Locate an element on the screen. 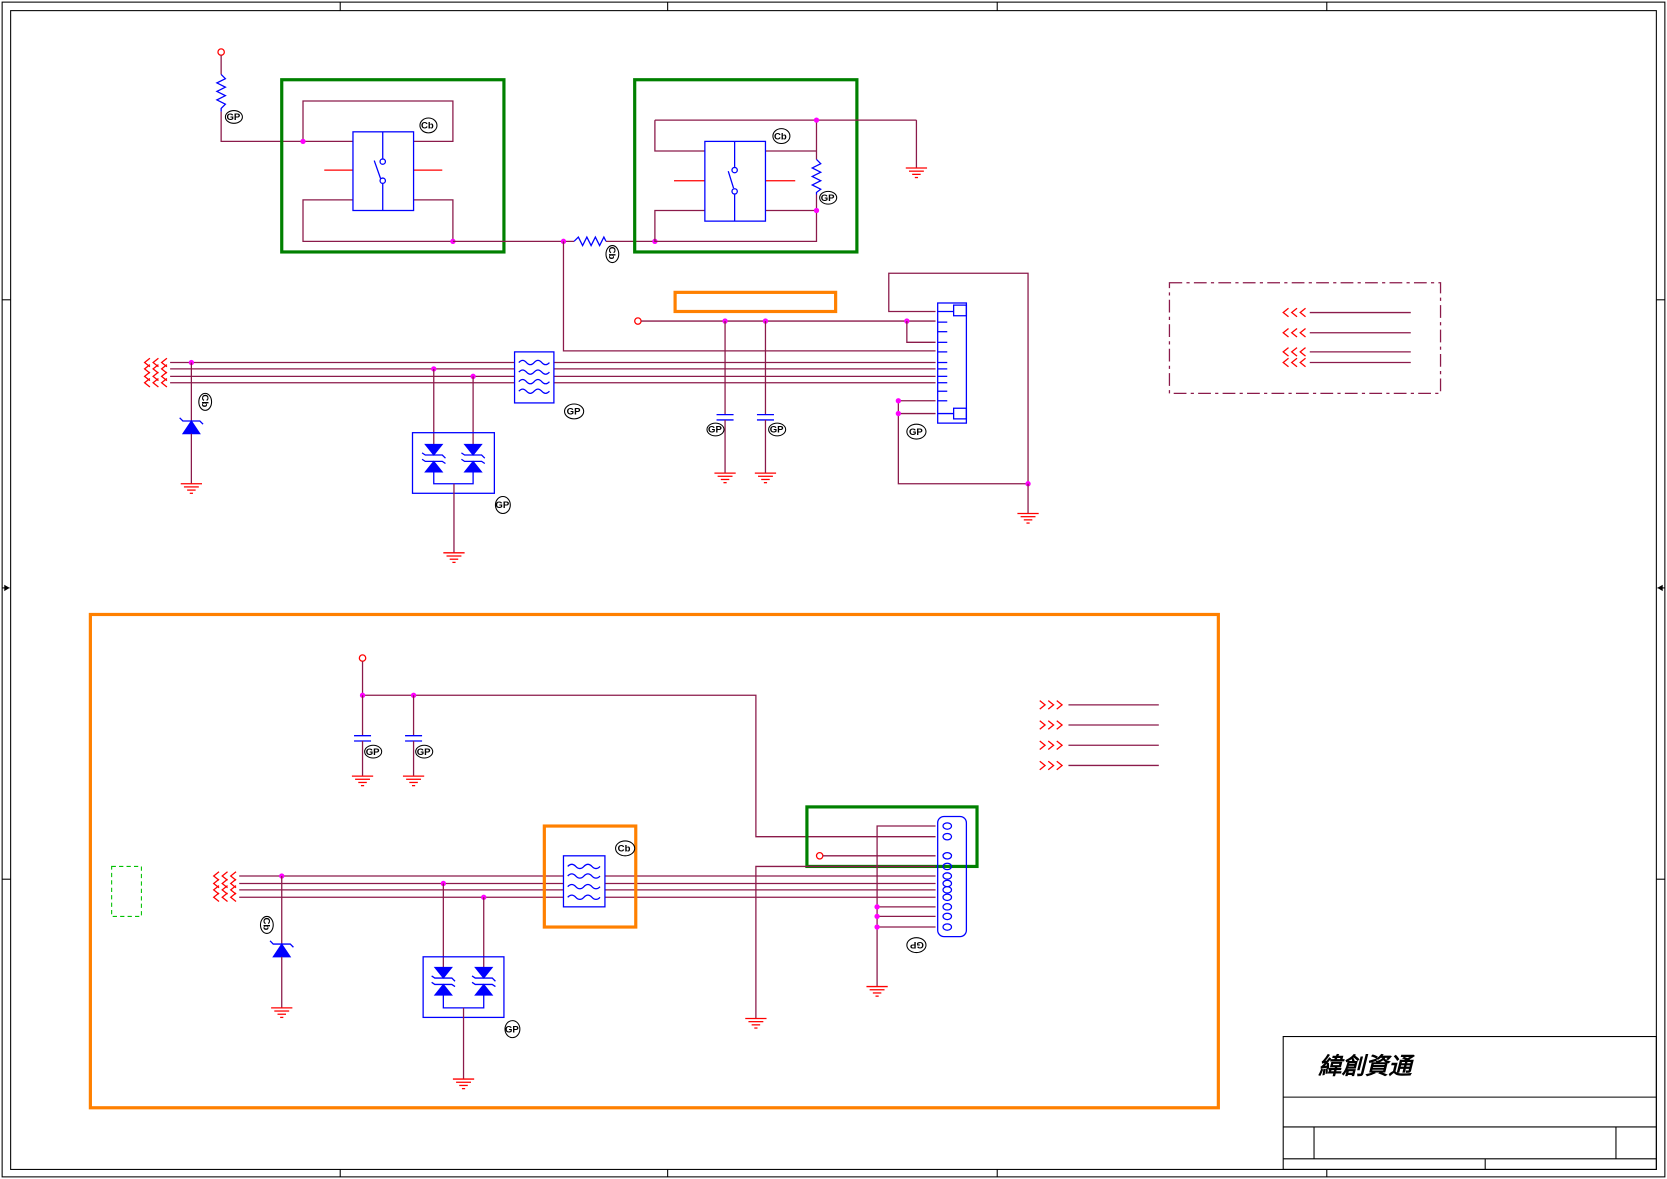 This screenshot has width=1667, height=1179. choke-body is located at coordinates (534, 377).